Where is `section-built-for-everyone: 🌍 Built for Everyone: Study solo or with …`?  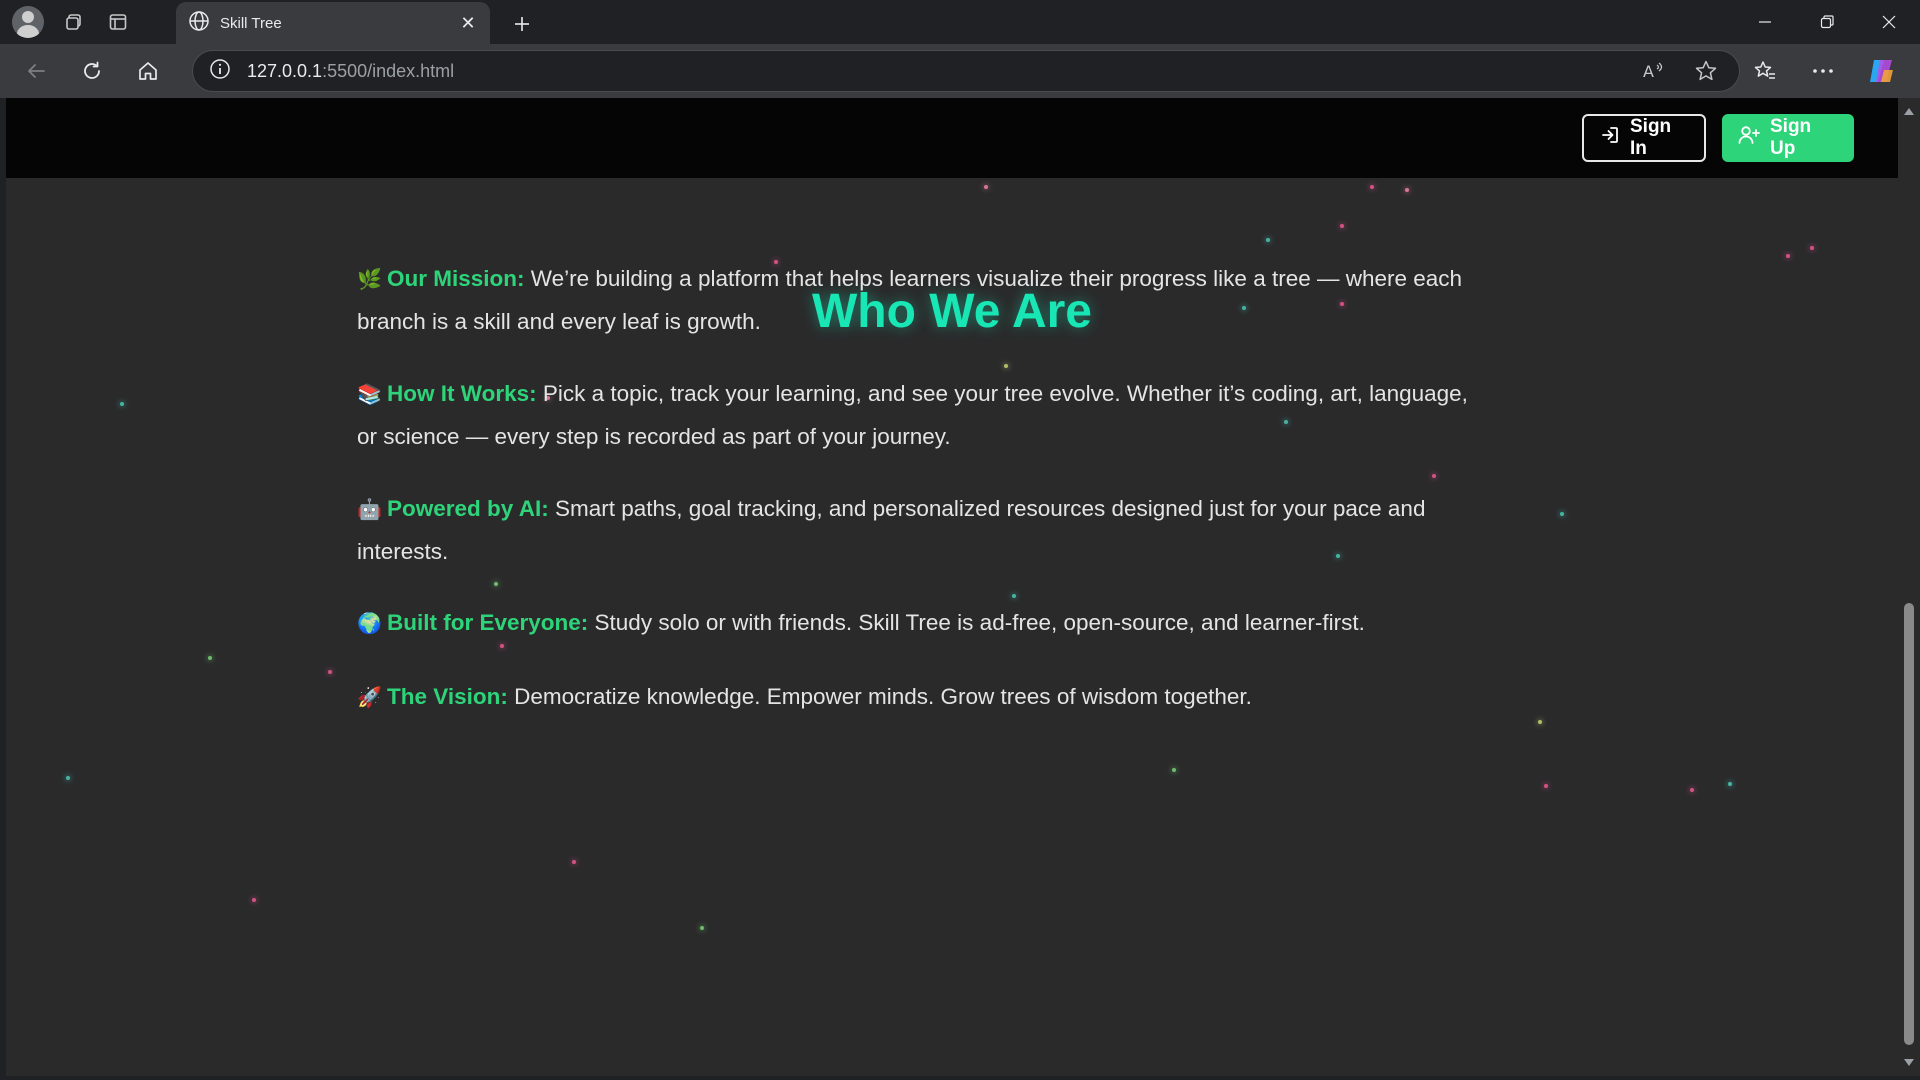
section-built-for-everyone: 🌍 Built for Everyone: Study solo or with … is located at coordinates (952, 623).